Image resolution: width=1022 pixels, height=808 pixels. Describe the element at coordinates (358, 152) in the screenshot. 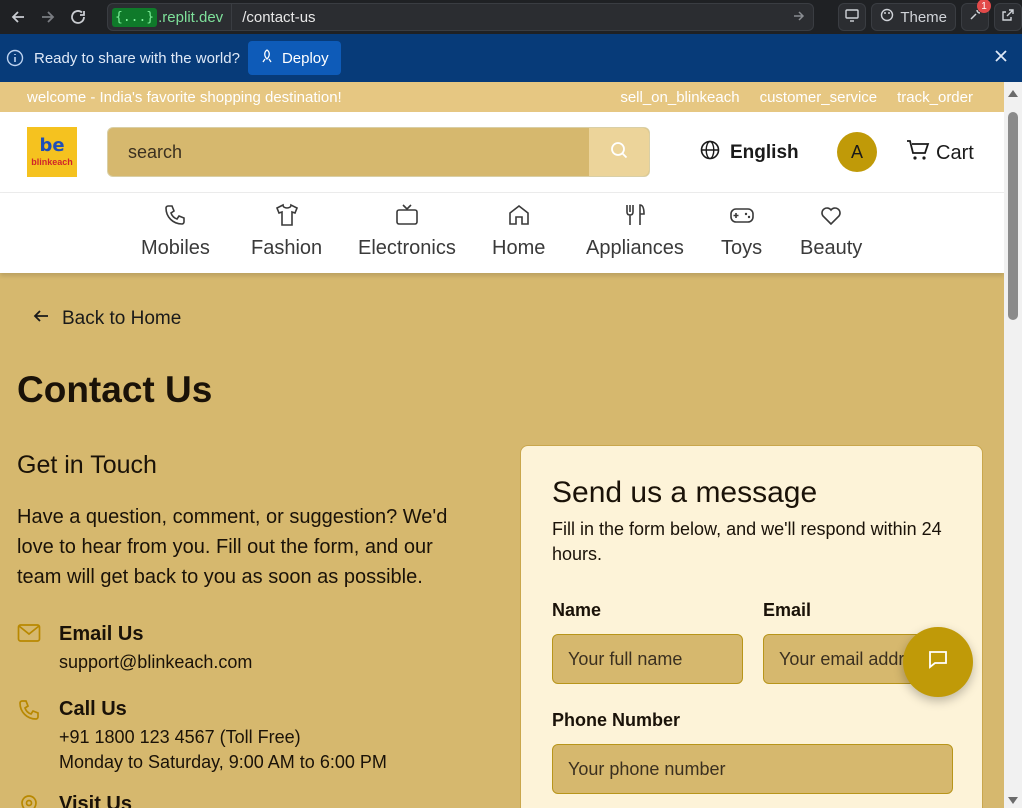

I see `search-input: search` at that location.